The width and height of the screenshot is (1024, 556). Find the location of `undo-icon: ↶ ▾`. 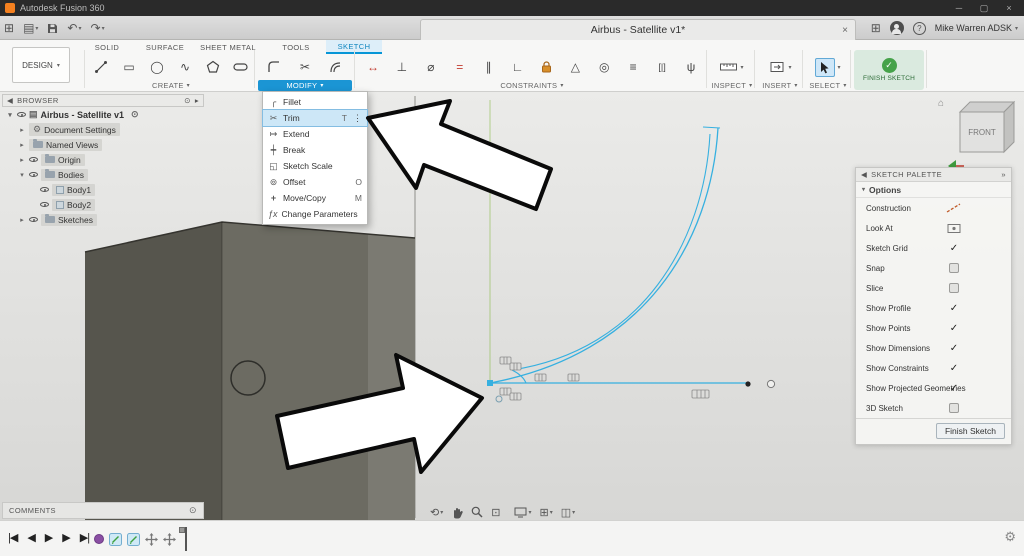

undo-icon: ↶ ▾ is located at coordinates (74, 28).